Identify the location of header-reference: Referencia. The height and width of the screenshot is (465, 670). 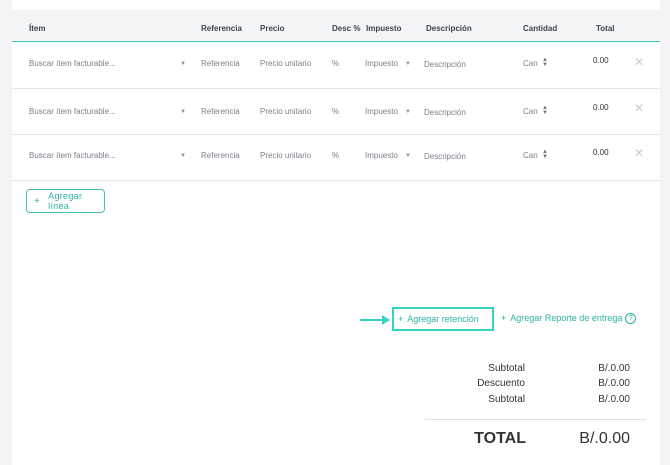
(221, 28).